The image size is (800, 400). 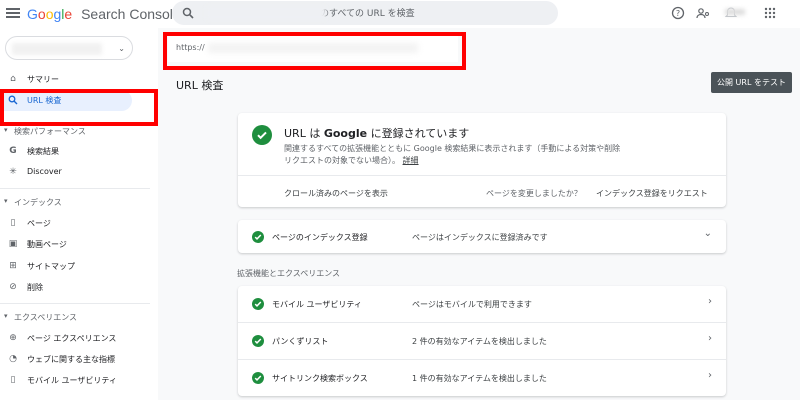 I want to click on enhancement-row-sitelinks-searchbox: サイトリンク検索ボックス 1 件の有効なアイテムを検出しました ›, so click(x=482, y=378).